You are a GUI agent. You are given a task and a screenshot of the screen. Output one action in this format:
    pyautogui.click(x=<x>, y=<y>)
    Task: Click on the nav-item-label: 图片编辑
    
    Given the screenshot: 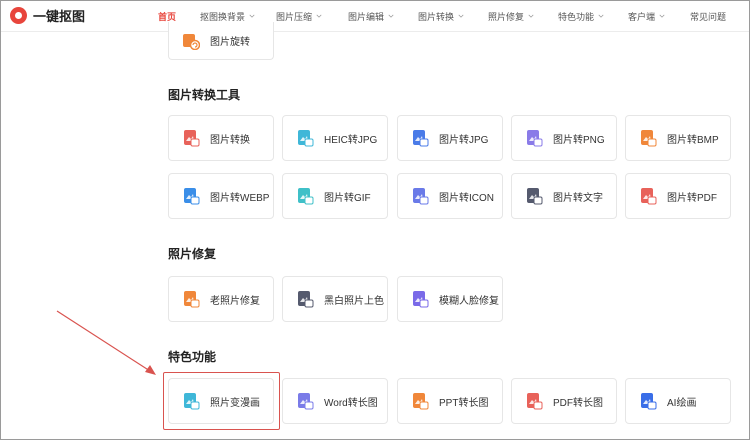 What is the action you would take?
    pyautogui.click(x=366, y=16)
    